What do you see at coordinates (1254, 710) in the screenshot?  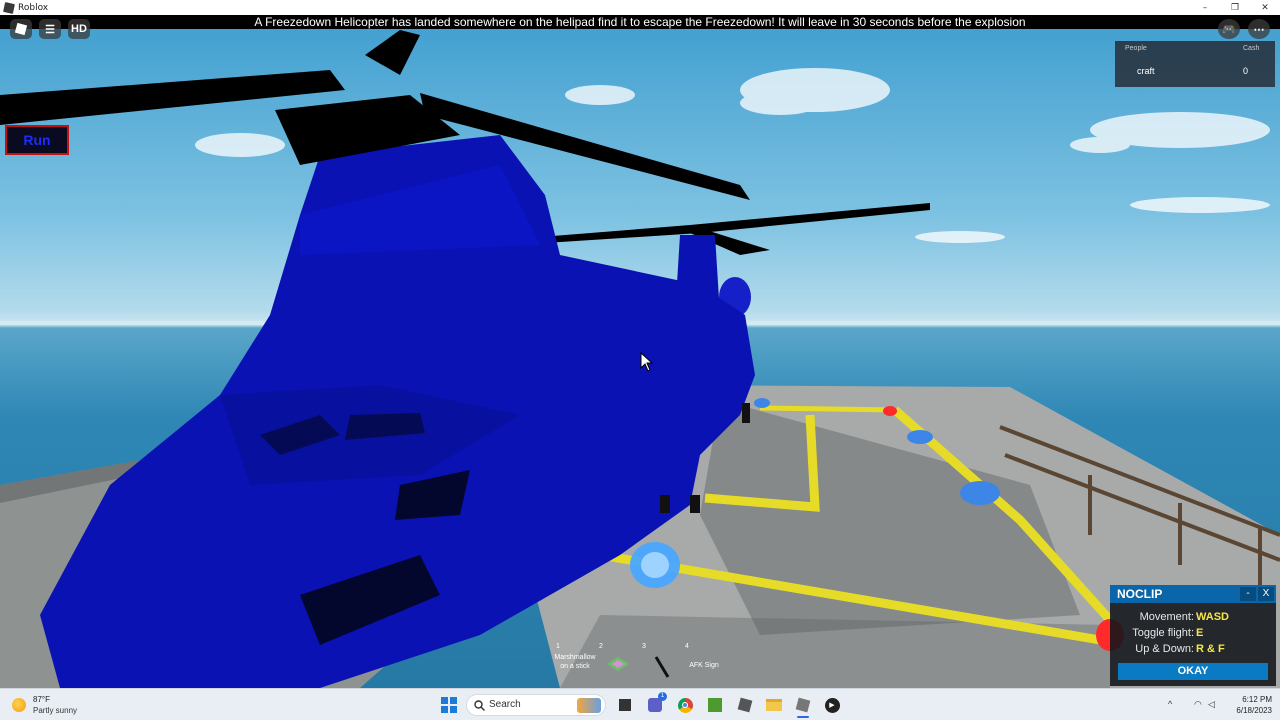 I see `clock-date: 6/18/2023` at bounding box center [1254, 710].